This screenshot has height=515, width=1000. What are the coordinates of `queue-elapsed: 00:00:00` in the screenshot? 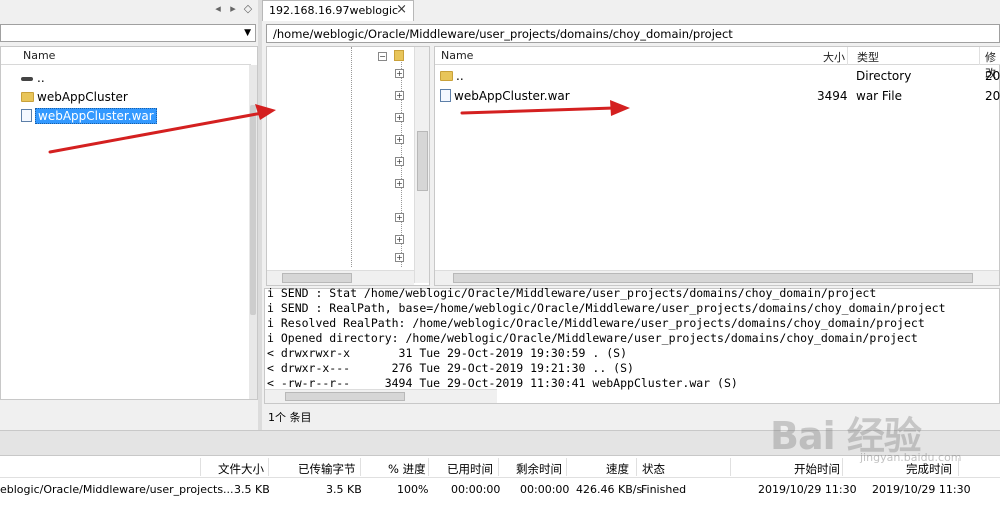 It's located at (476, 489).